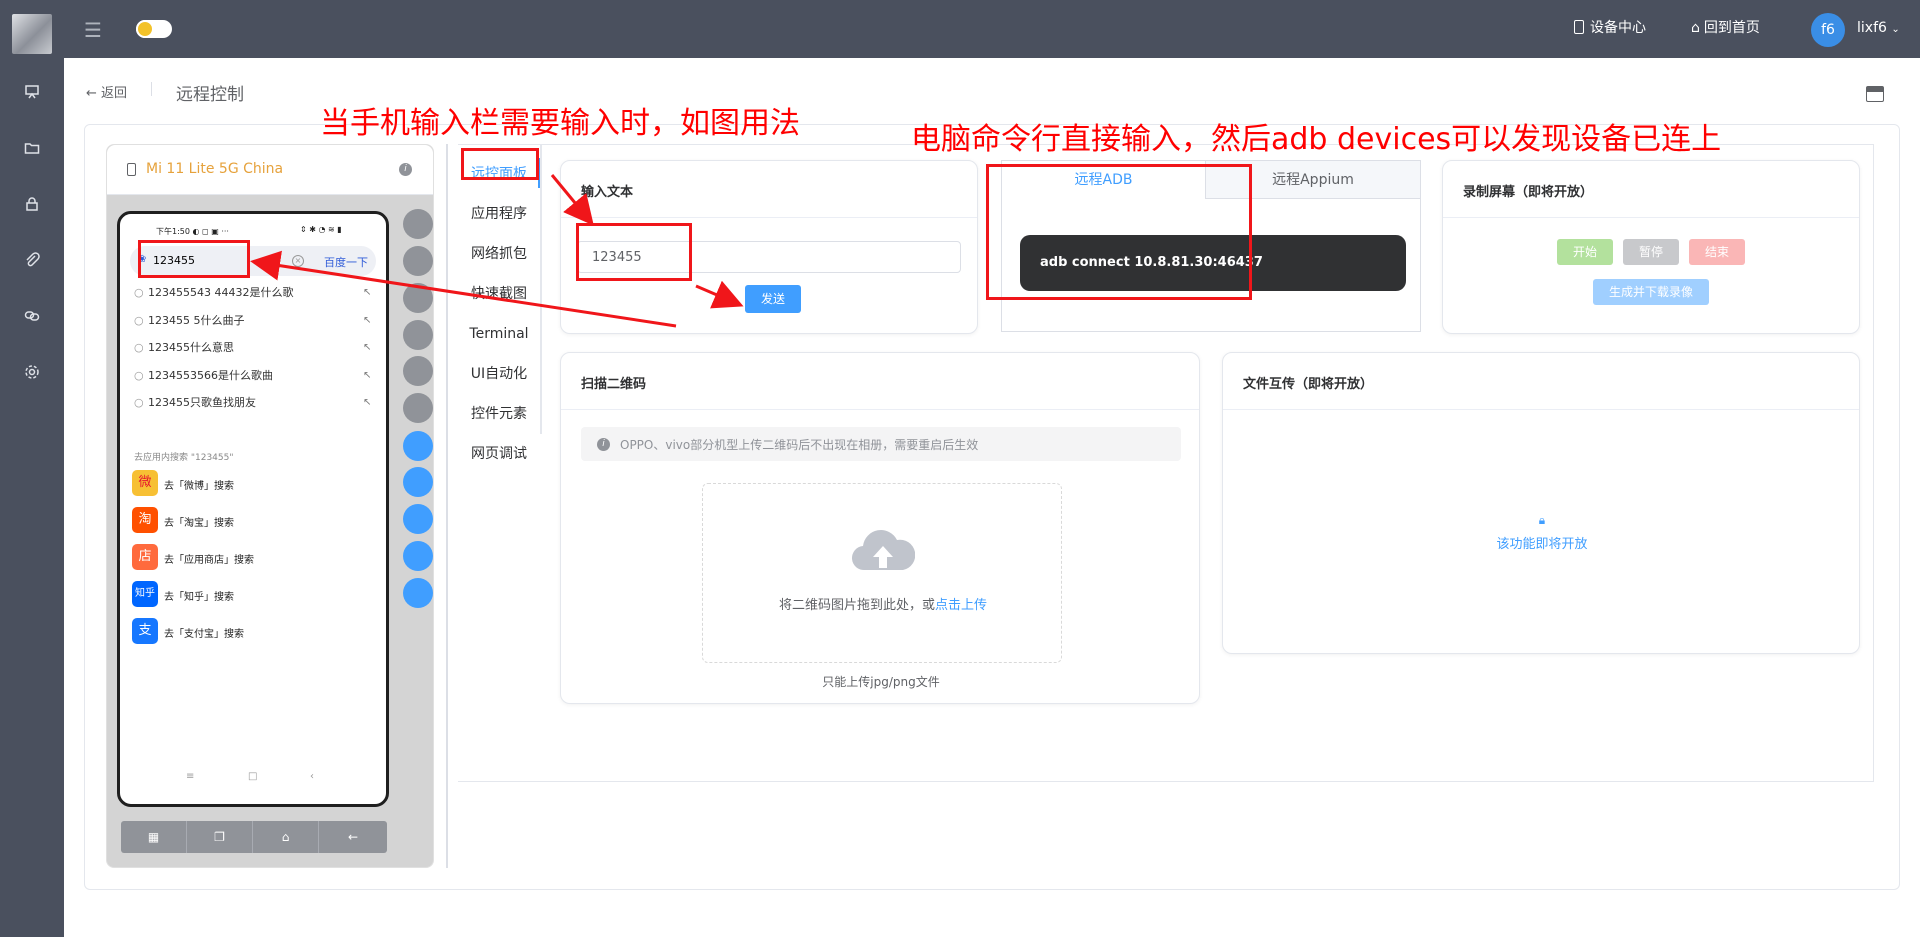 Image resolution: width=1920 pixels, height=937 pixels. Describe the element at coordinates (418, 408) in the screenshot. I see `search-button` at that location.